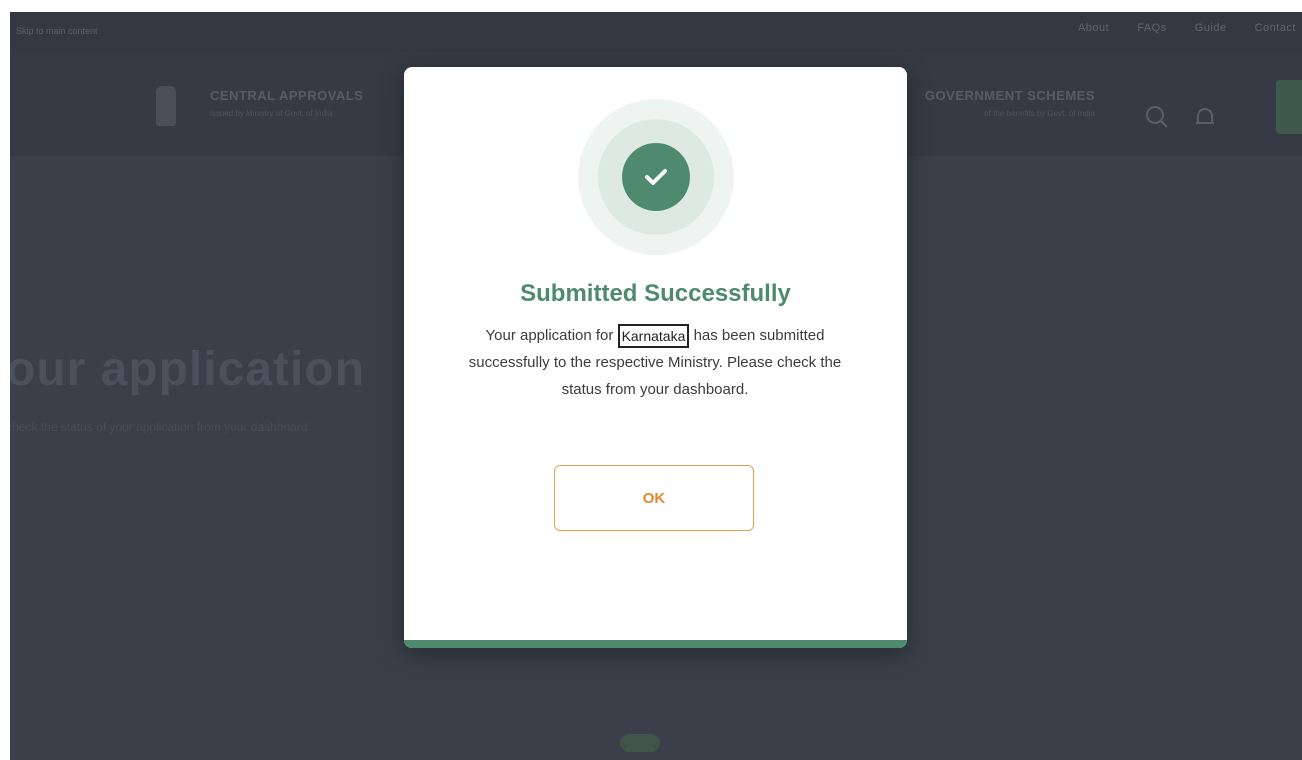 Image resolution: width=1302 pixels, height=760 pixels. What do you see at coordinates (1093, 28) in the screenshot?
I see `utility-link-about: About` at bounding box center [1093, 28].